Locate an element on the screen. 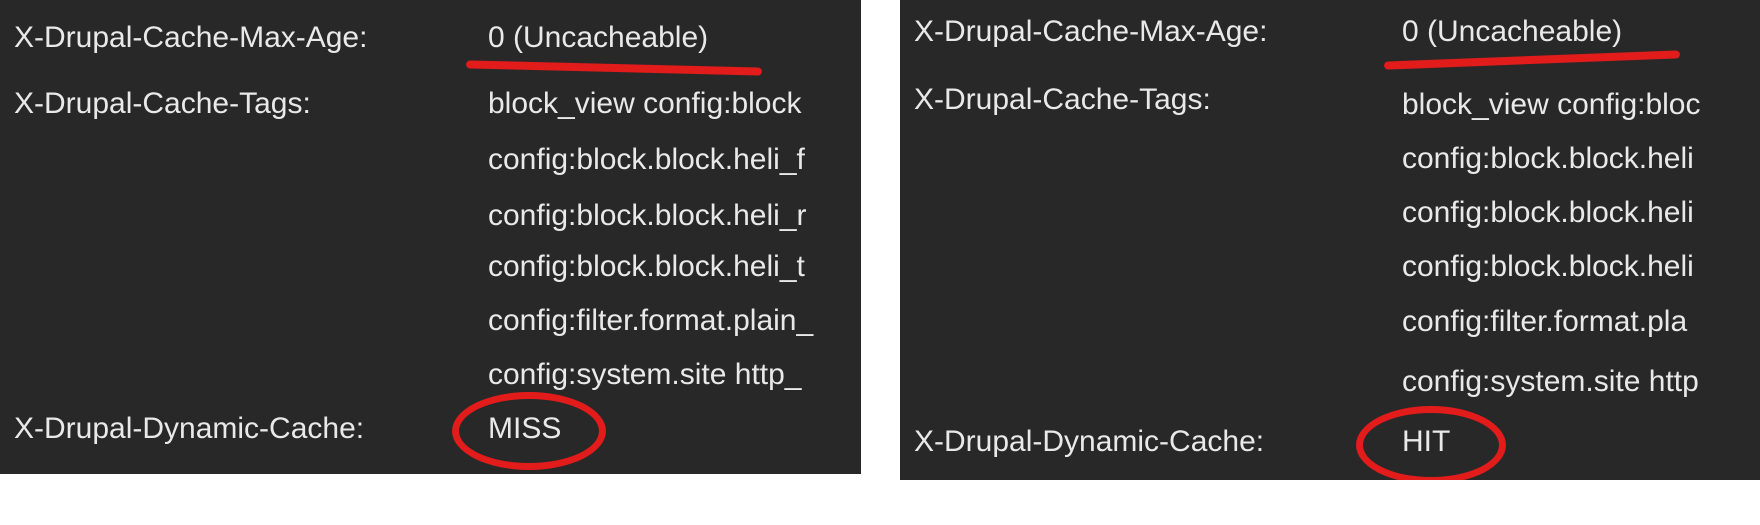 This screenshot has width=1760, height=525. cache-tag-line: config:system.site http_ is located at coordinates (645, 374).